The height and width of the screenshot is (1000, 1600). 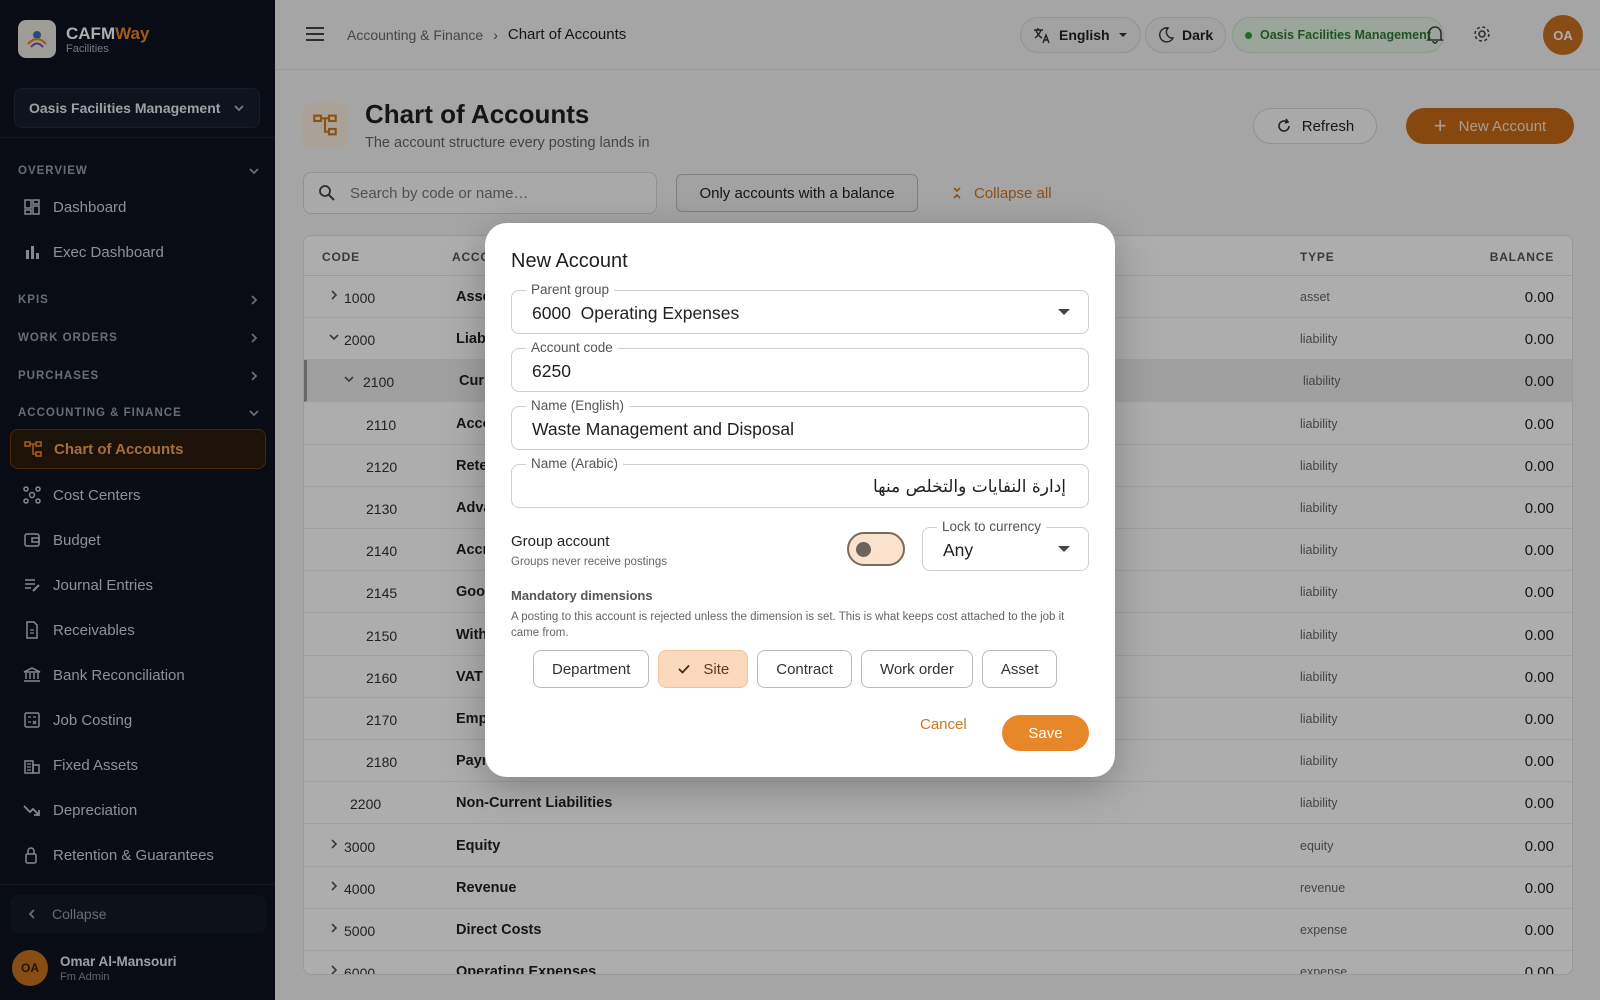 I want to click on field-label: Name (English), so click(x=578, y=405).